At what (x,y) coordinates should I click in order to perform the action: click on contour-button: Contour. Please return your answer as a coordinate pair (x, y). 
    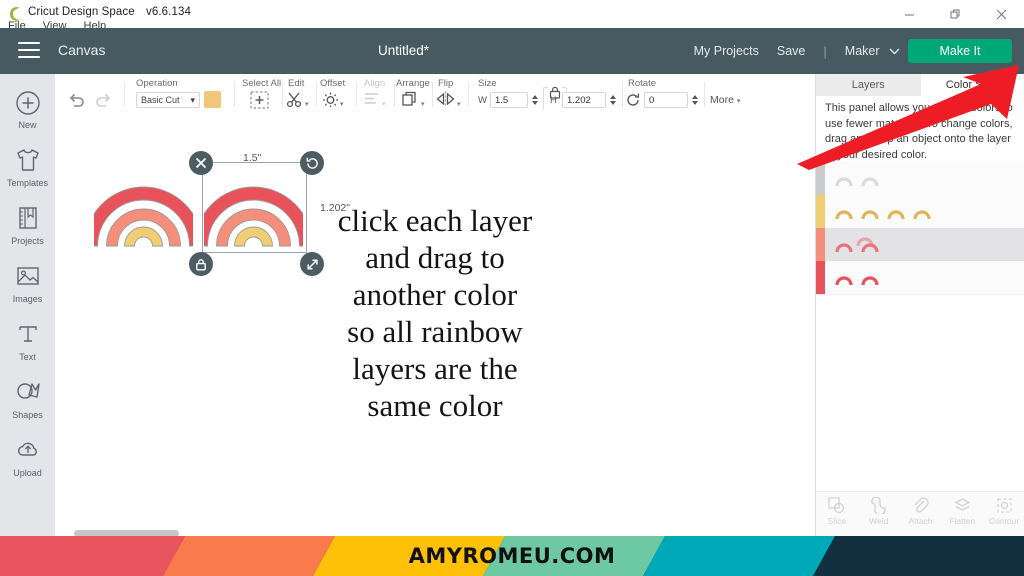
    Looking at the image, I should click on (1003, 514).